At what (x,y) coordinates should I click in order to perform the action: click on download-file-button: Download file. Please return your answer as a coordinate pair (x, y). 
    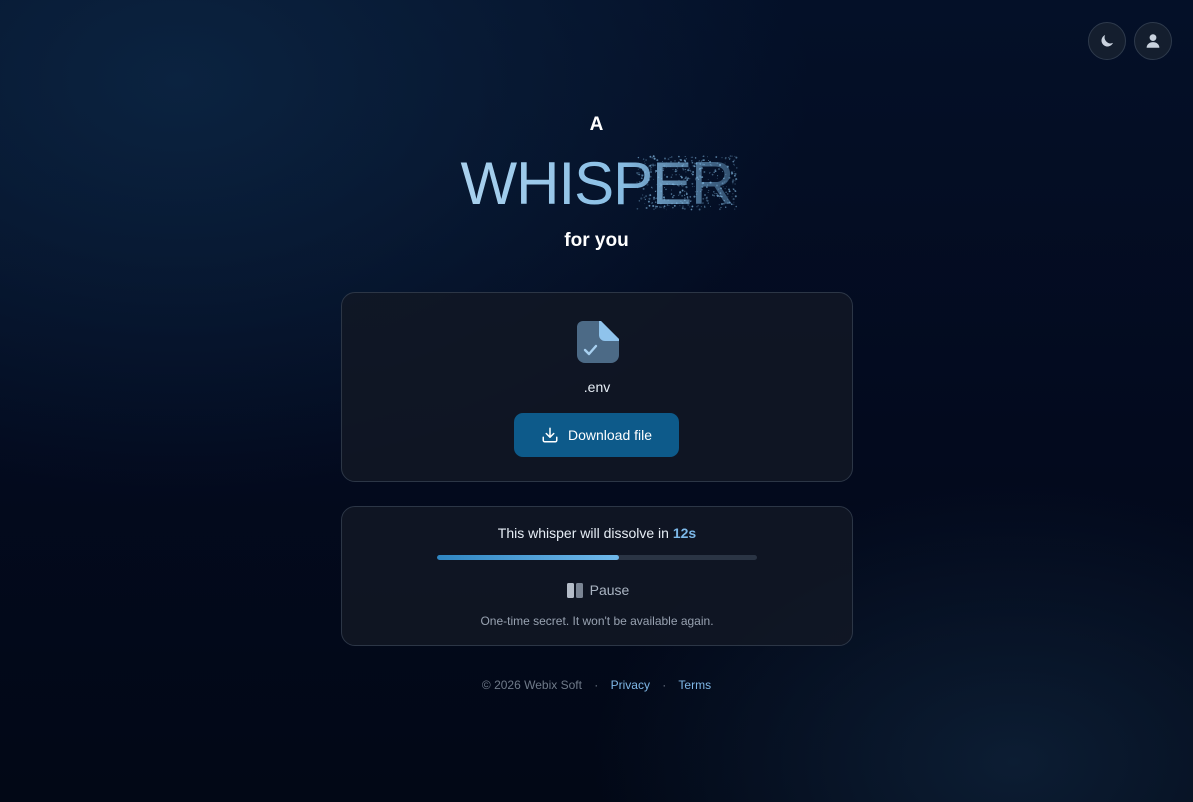
    Looking at the image, I should click on (596, 435).